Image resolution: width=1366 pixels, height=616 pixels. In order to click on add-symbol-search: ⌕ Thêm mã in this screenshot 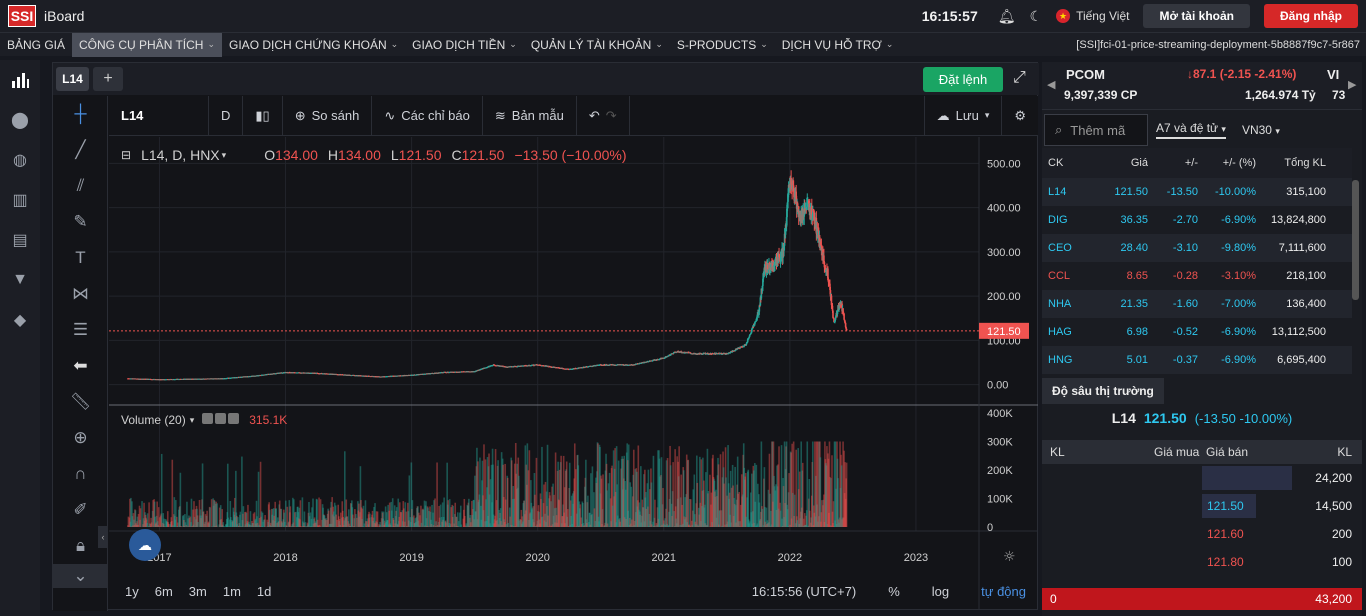, I will do `click(1096, 130)`.